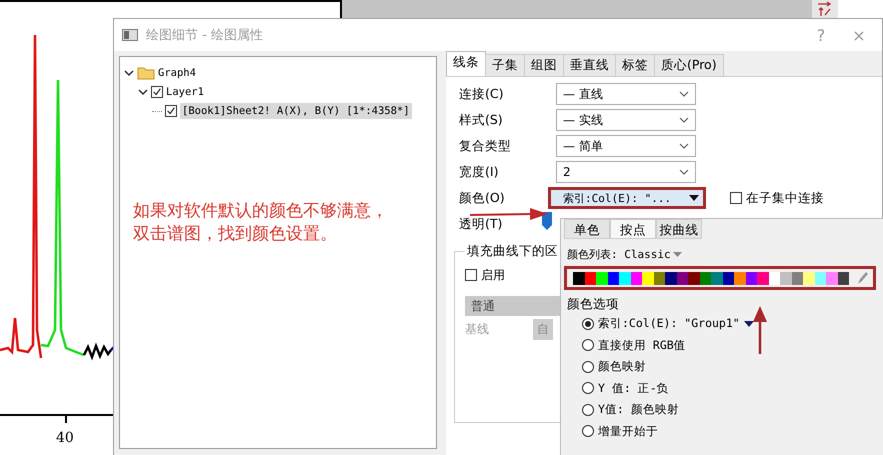 The height and width of the screenshot is (455, 883). What do you see at coordinates (785, 198) in the screenshot?
I see `checkbox-label: 在子集中连接` at bounding box center [785, 198].